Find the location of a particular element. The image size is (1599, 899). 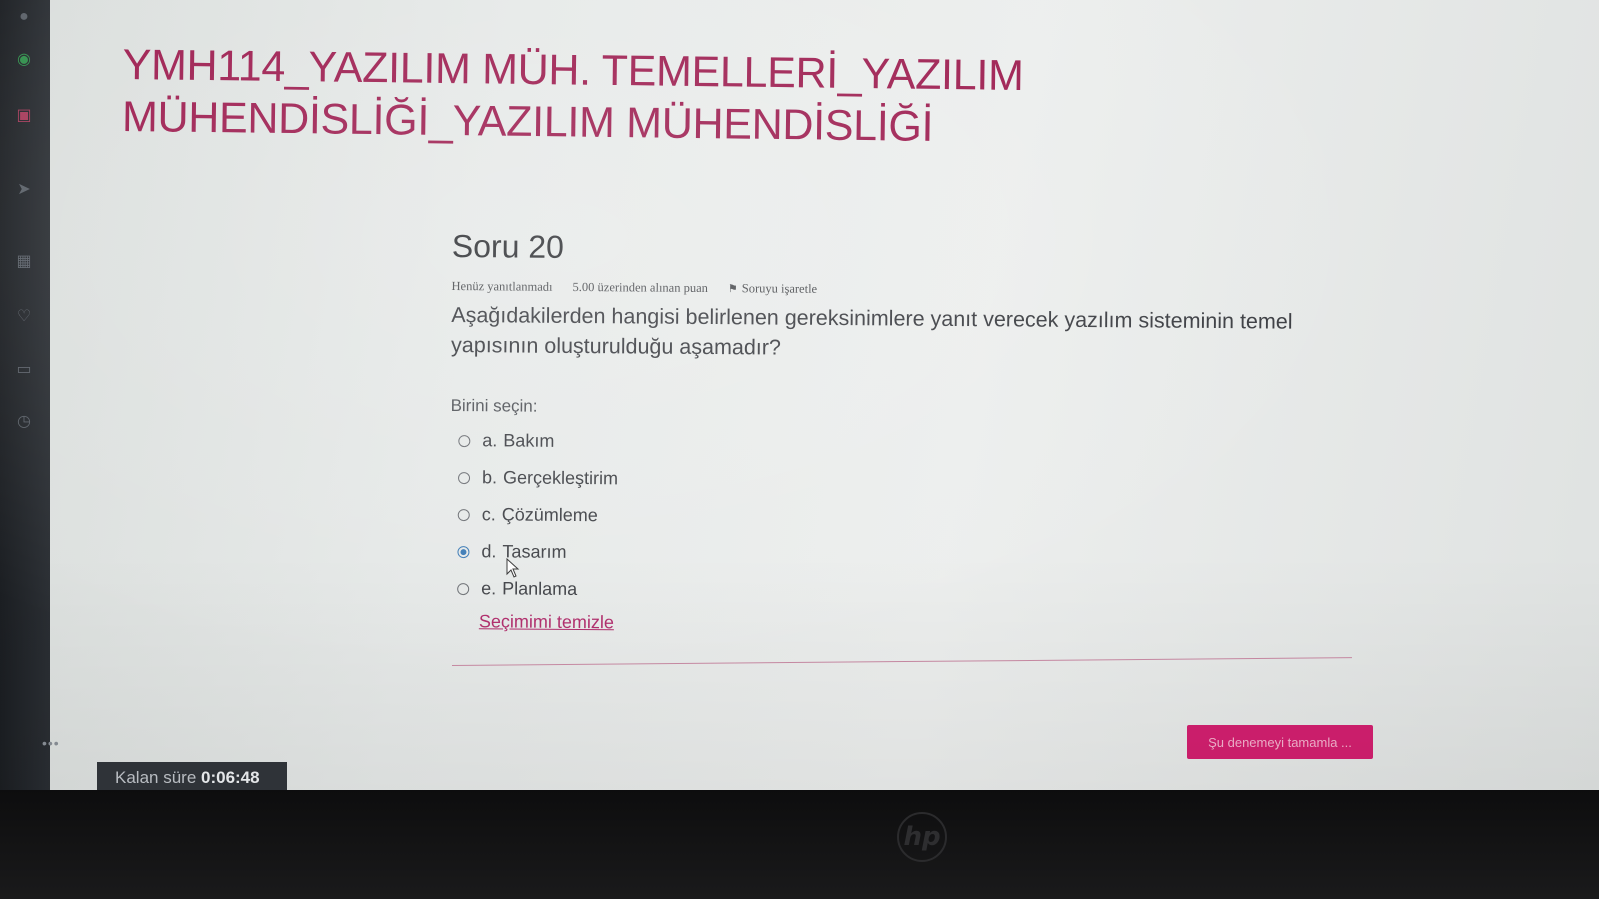

answer-text: Gerçekleştirim is located at coordinates (560, 478).